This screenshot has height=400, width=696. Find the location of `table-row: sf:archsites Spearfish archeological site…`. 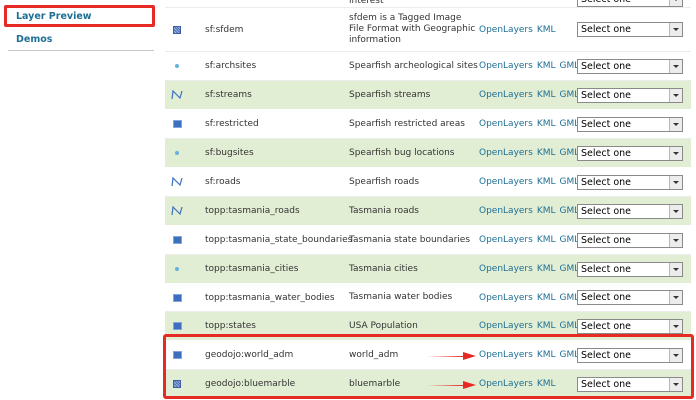

table-row: sf:archsites Spearfish archeological site… is located at coordinates (428, 66).